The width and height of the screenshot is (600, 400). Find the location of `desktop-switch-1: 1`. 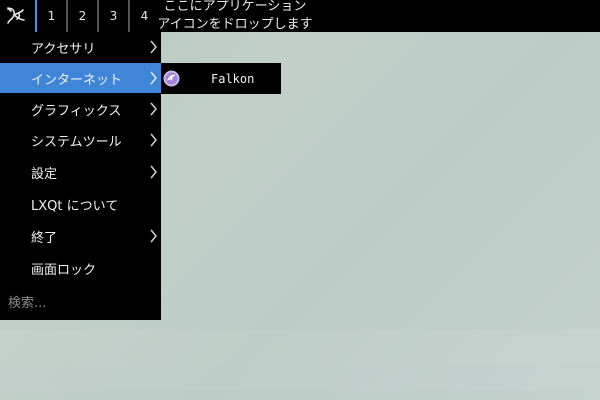

desktop-switch-1: 1 is located at coordinates (50, 16).